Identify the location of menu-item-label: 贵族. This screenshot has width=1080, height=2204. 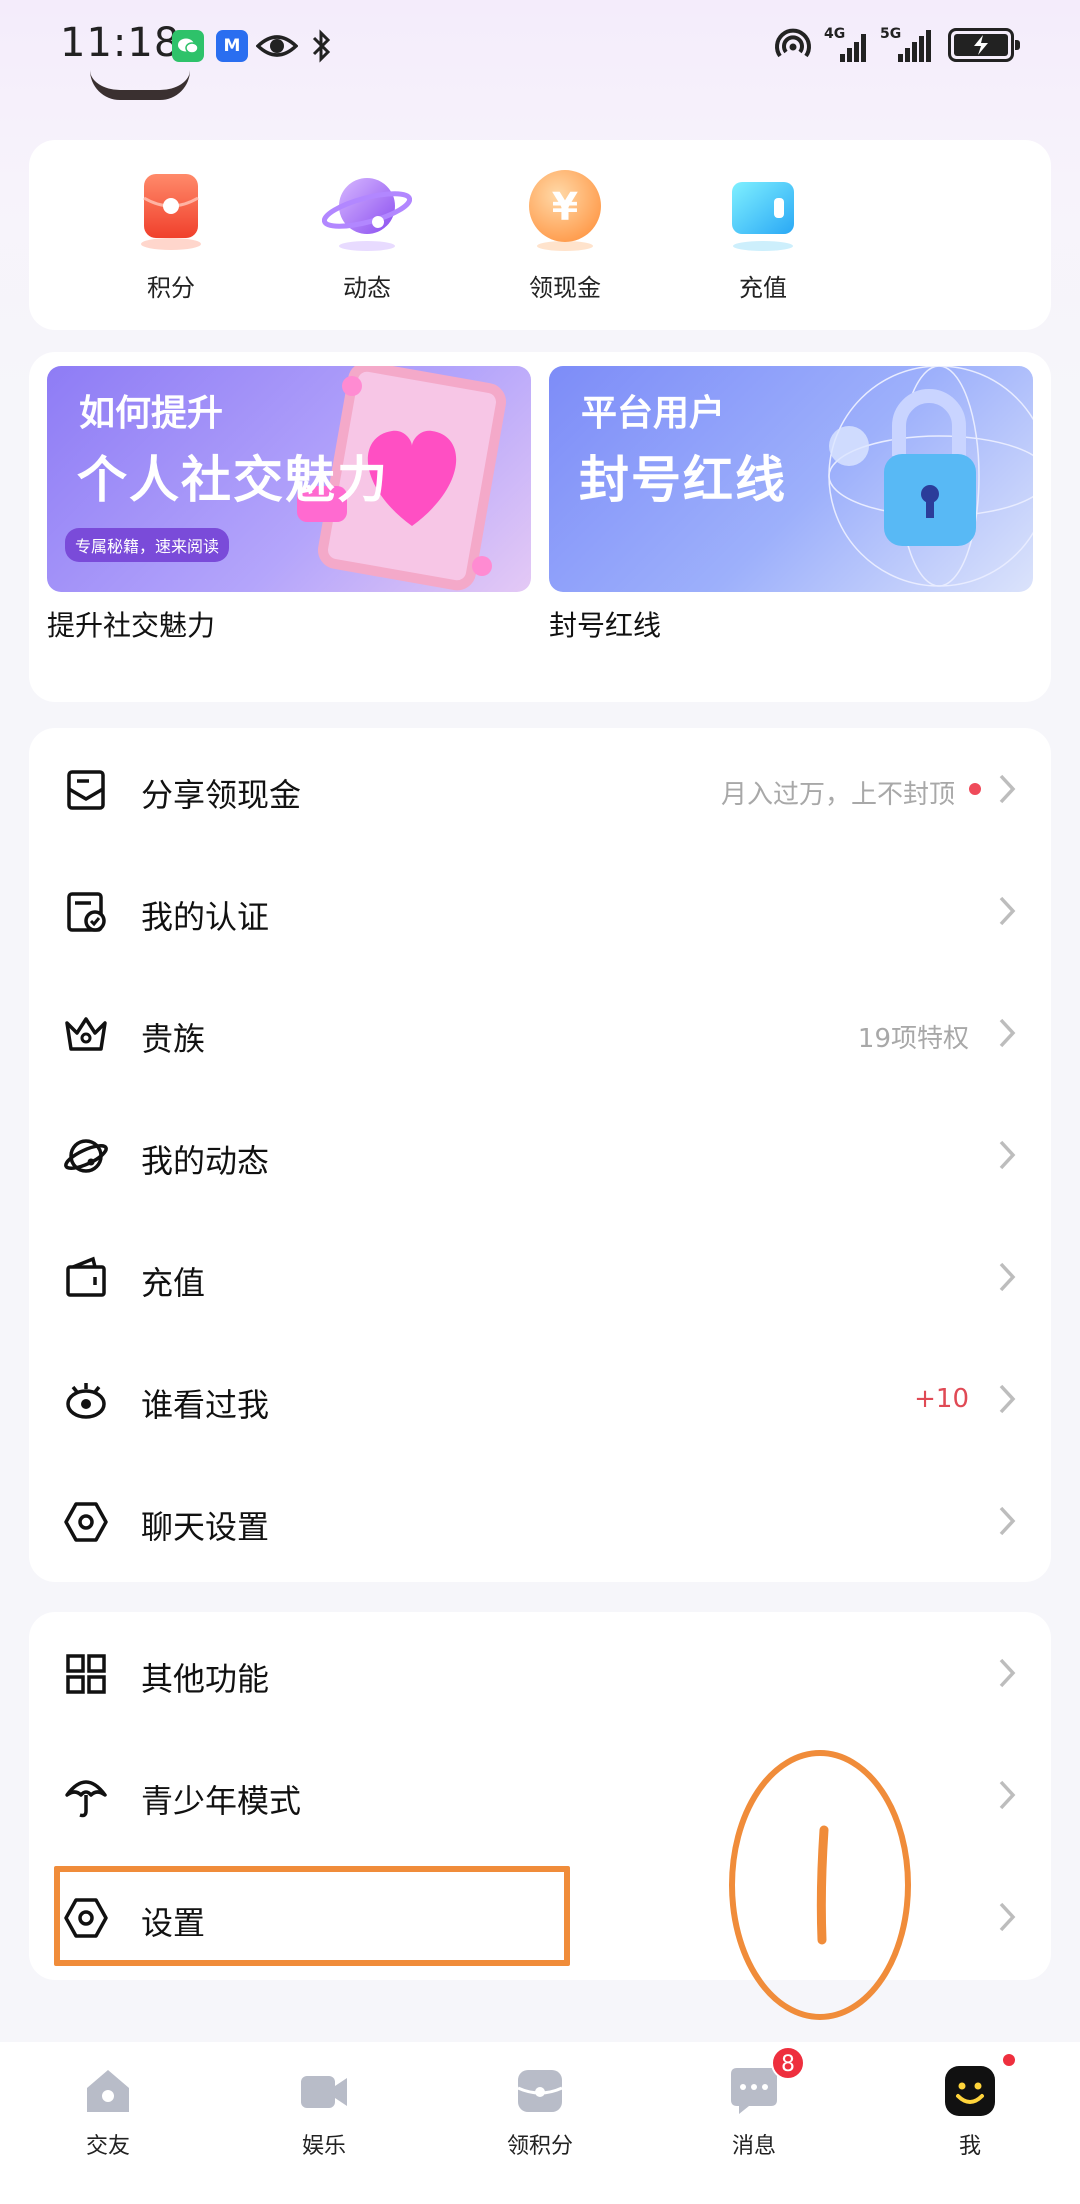
(173, 1039).